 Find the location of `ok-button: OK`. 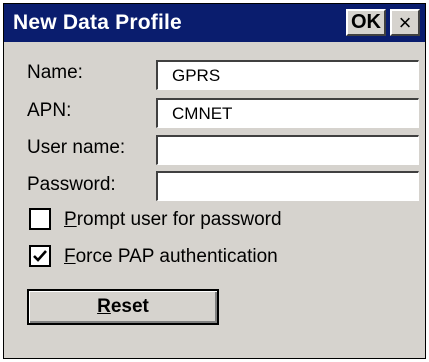

ok-button: OK is located at coordinates (366, 22).